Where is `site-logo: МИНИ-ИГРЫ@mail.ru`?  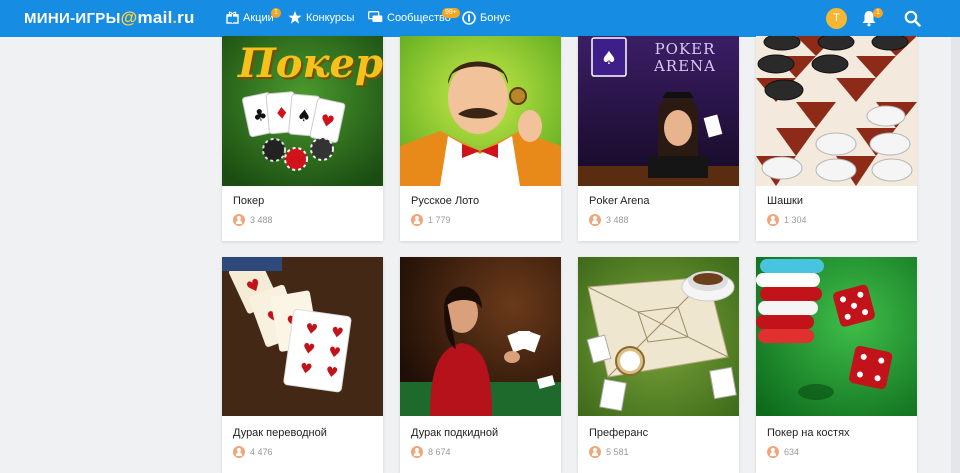
site-logo: МИНИ-ИГРЫ@mail.ru is located at coordinates (109, 18).